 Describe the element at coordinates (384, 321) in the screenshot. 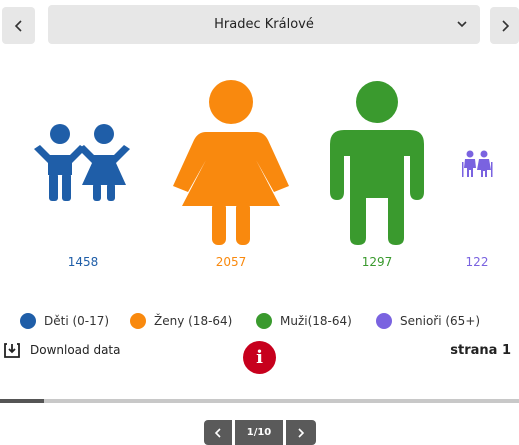

I see `legend-dot-seniors` at that location.